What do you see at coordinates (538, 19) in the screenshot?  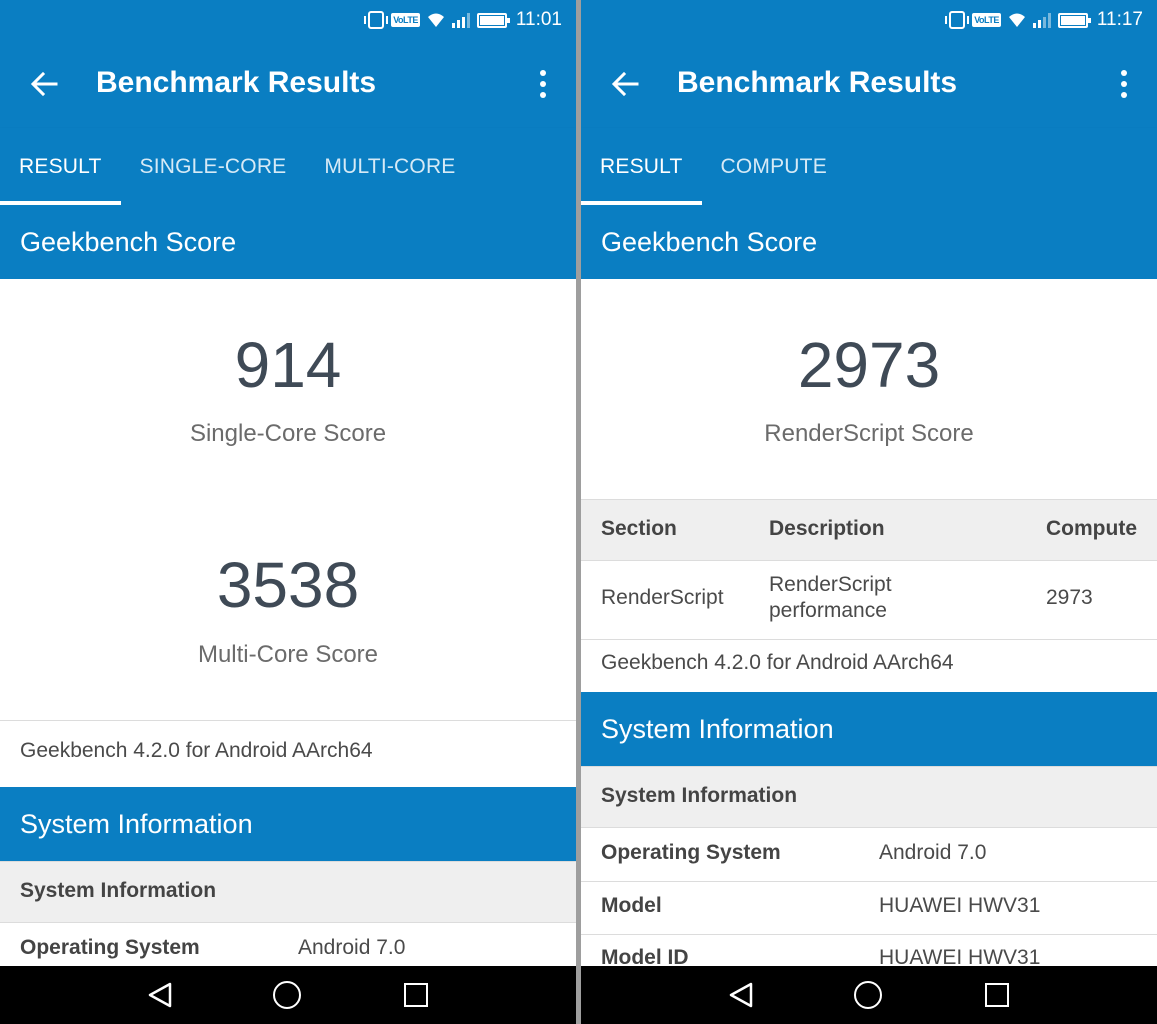 I see `status-time: 11:01` at bounding box center [538, 19].